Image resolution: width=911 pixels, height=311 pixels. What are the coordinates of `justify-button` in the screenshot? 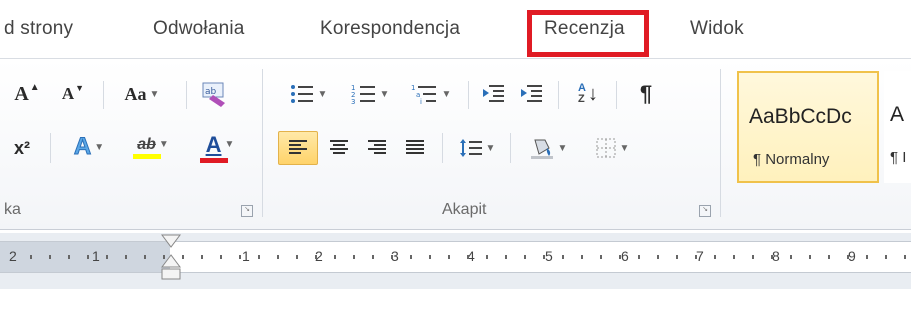 It's located at (415, 148).